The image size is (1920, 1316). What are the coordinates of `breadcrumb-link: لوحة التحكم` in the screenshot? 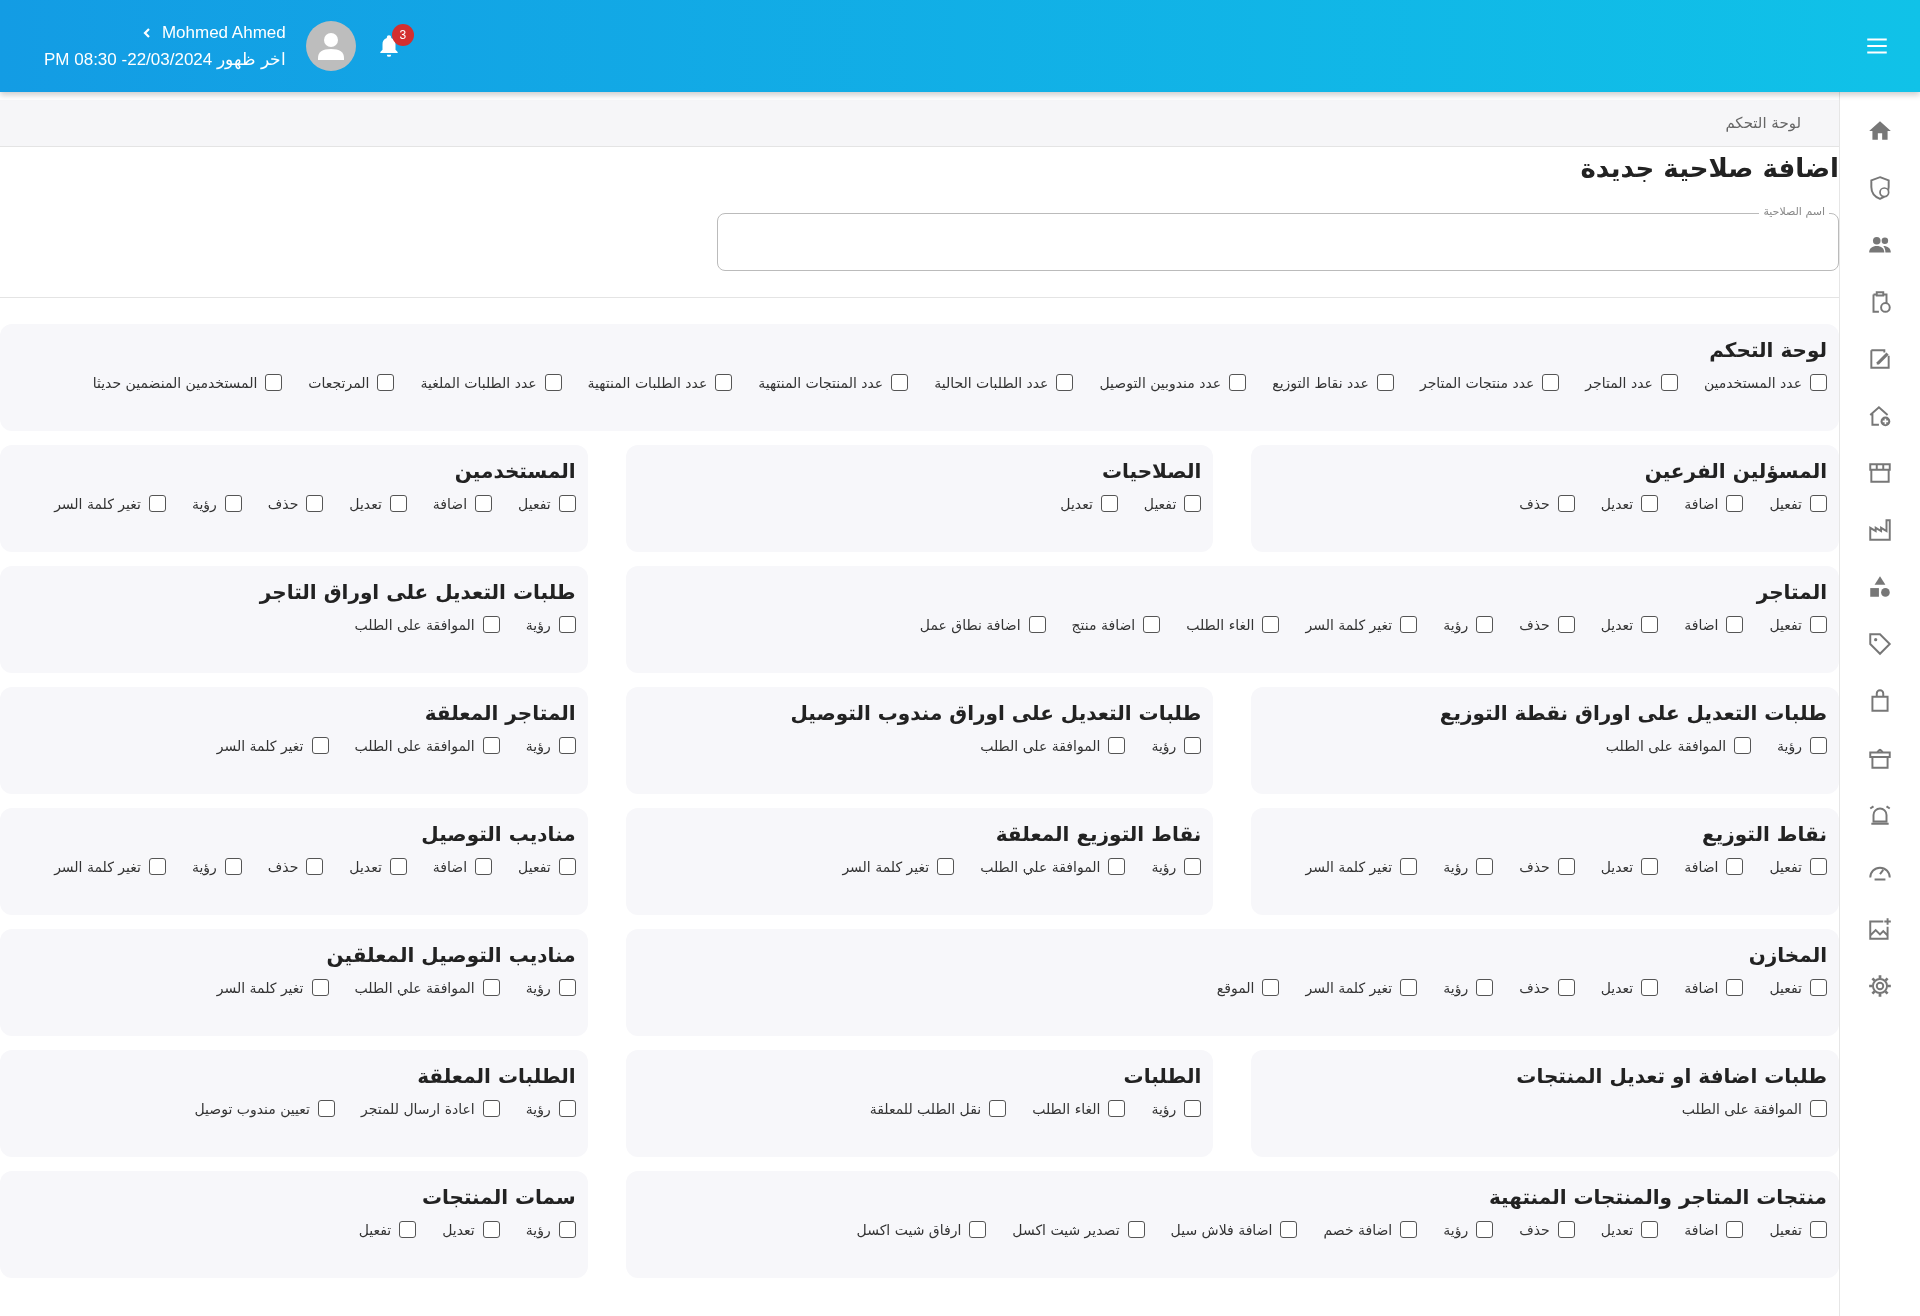 It's located at (1763, 123).